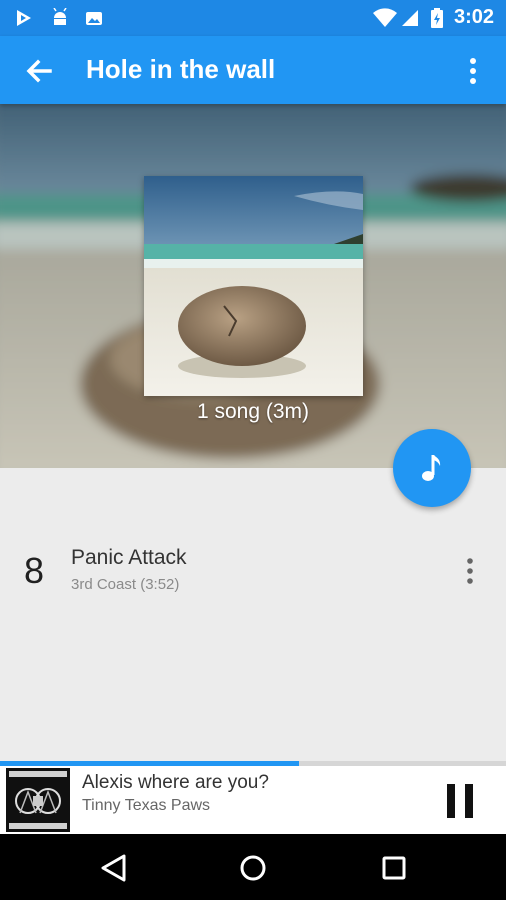  Describe the element at coordinates (394, 868) in the screenshot. I see `recents-square-icon` at that location.